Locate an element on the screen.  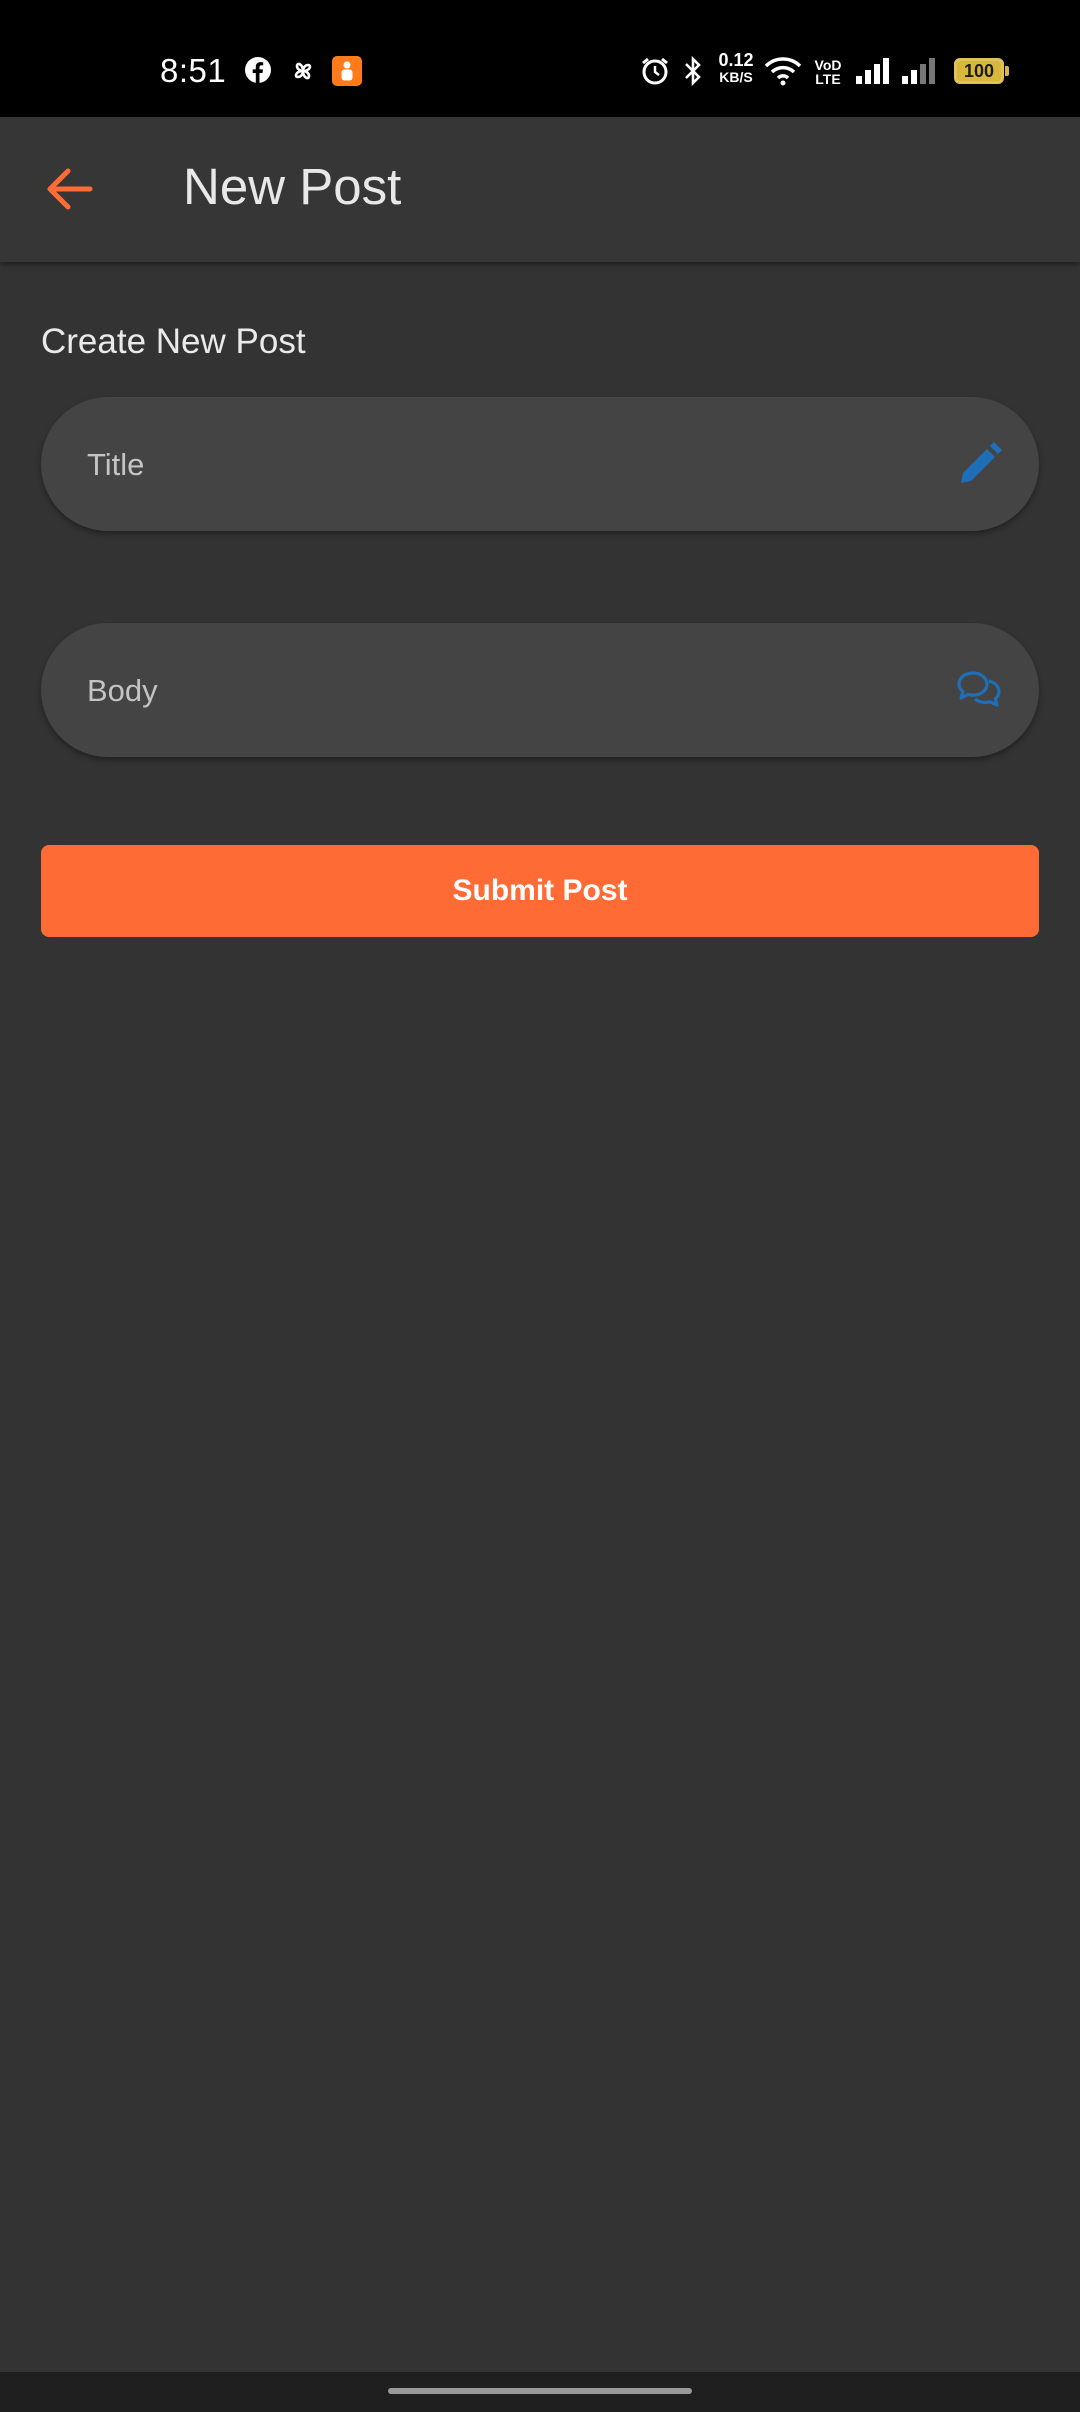
status-bar: 8:51 0.12 KB/S VoD LTE 100 is located at coordinates (540, 58).